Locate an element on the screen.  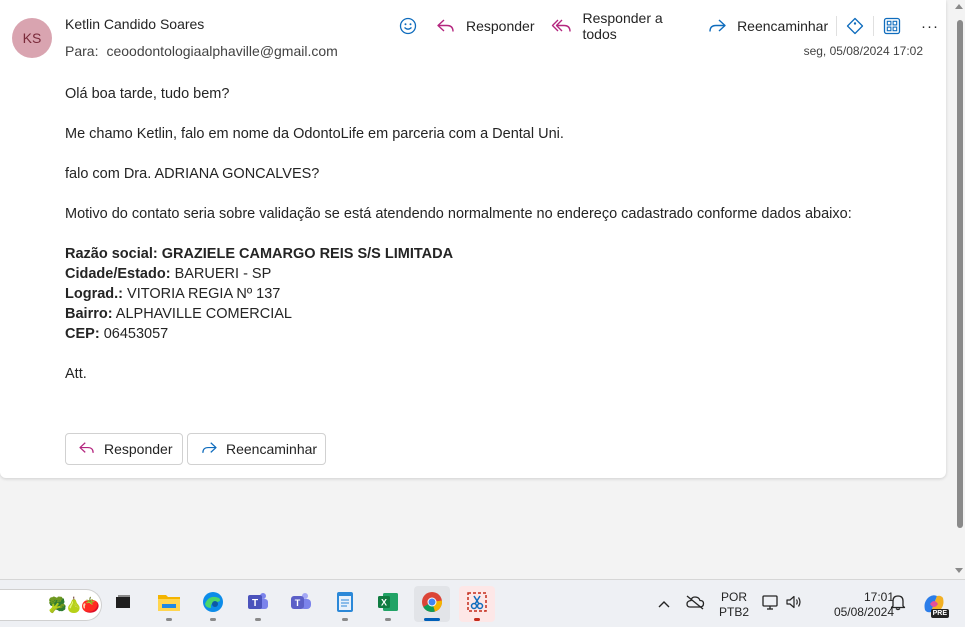
cloud-offline-icon is located at coordinates (695, 604).